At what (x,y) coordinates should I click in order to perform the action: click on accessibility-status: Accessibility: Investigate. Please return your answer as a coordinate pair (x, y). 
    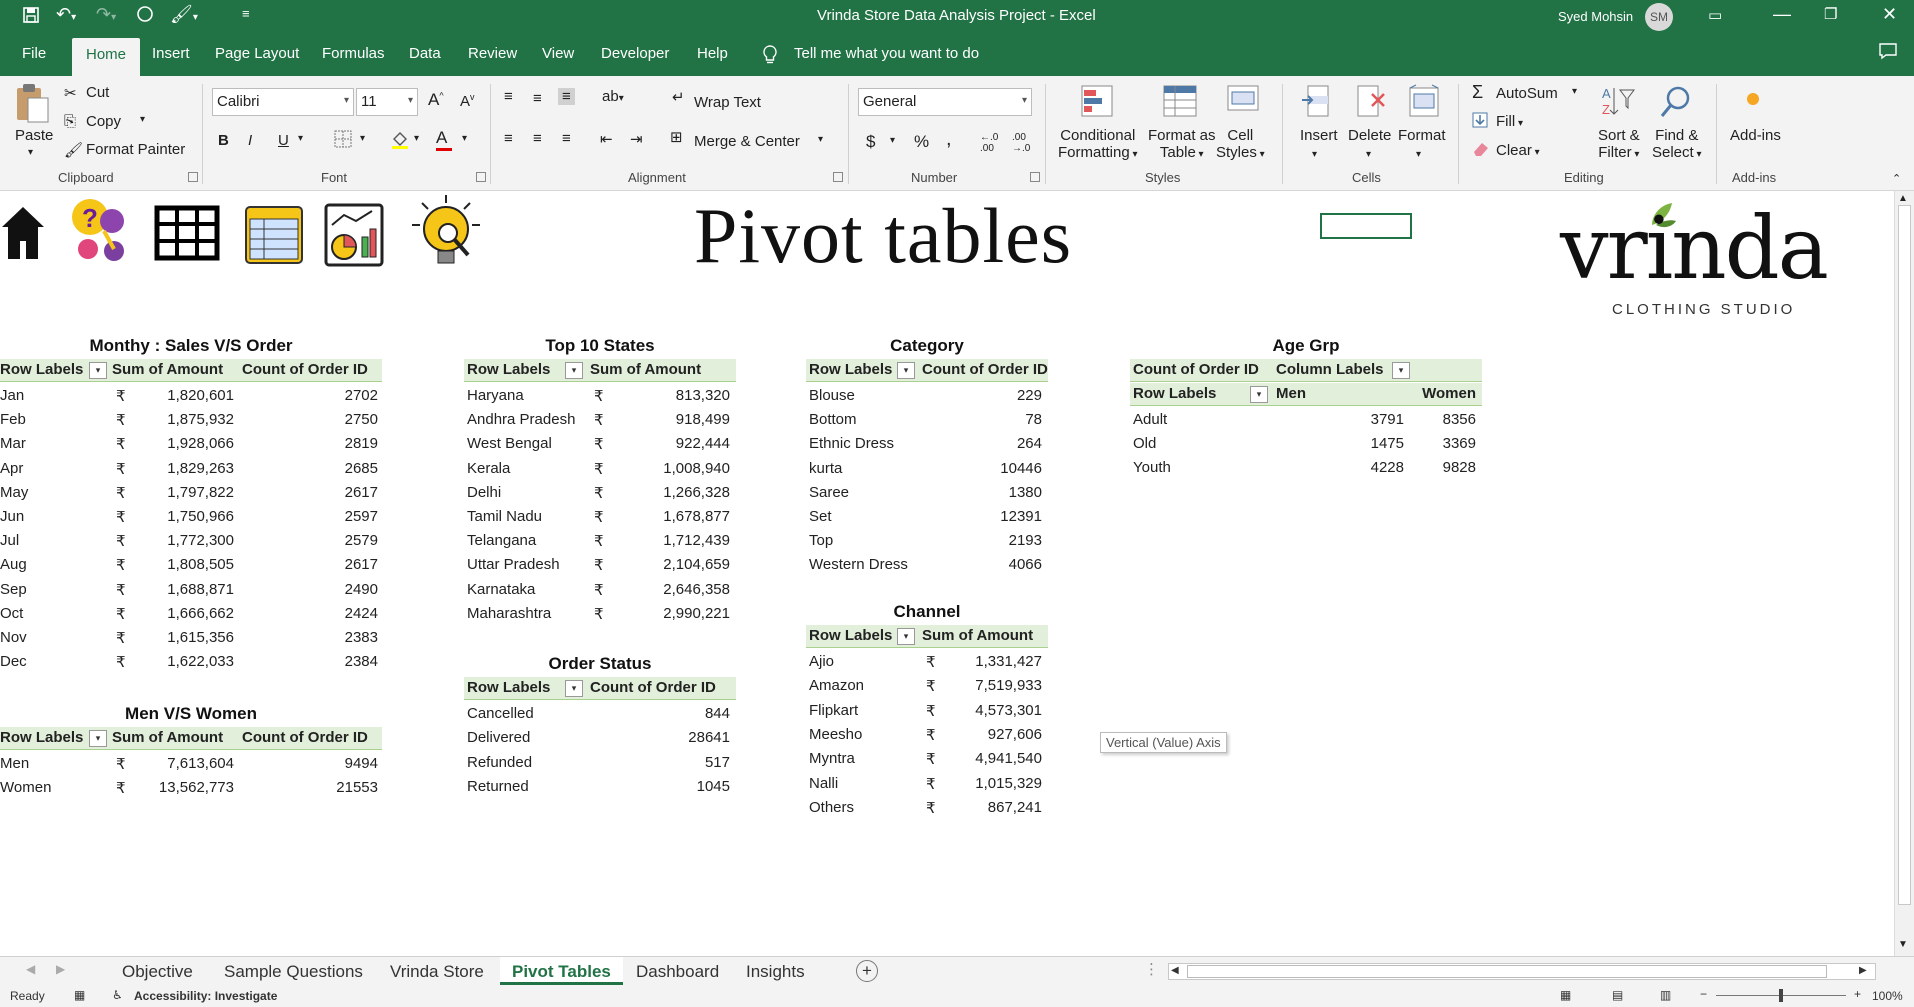
    Looking at the image, I should click on (205, 996).